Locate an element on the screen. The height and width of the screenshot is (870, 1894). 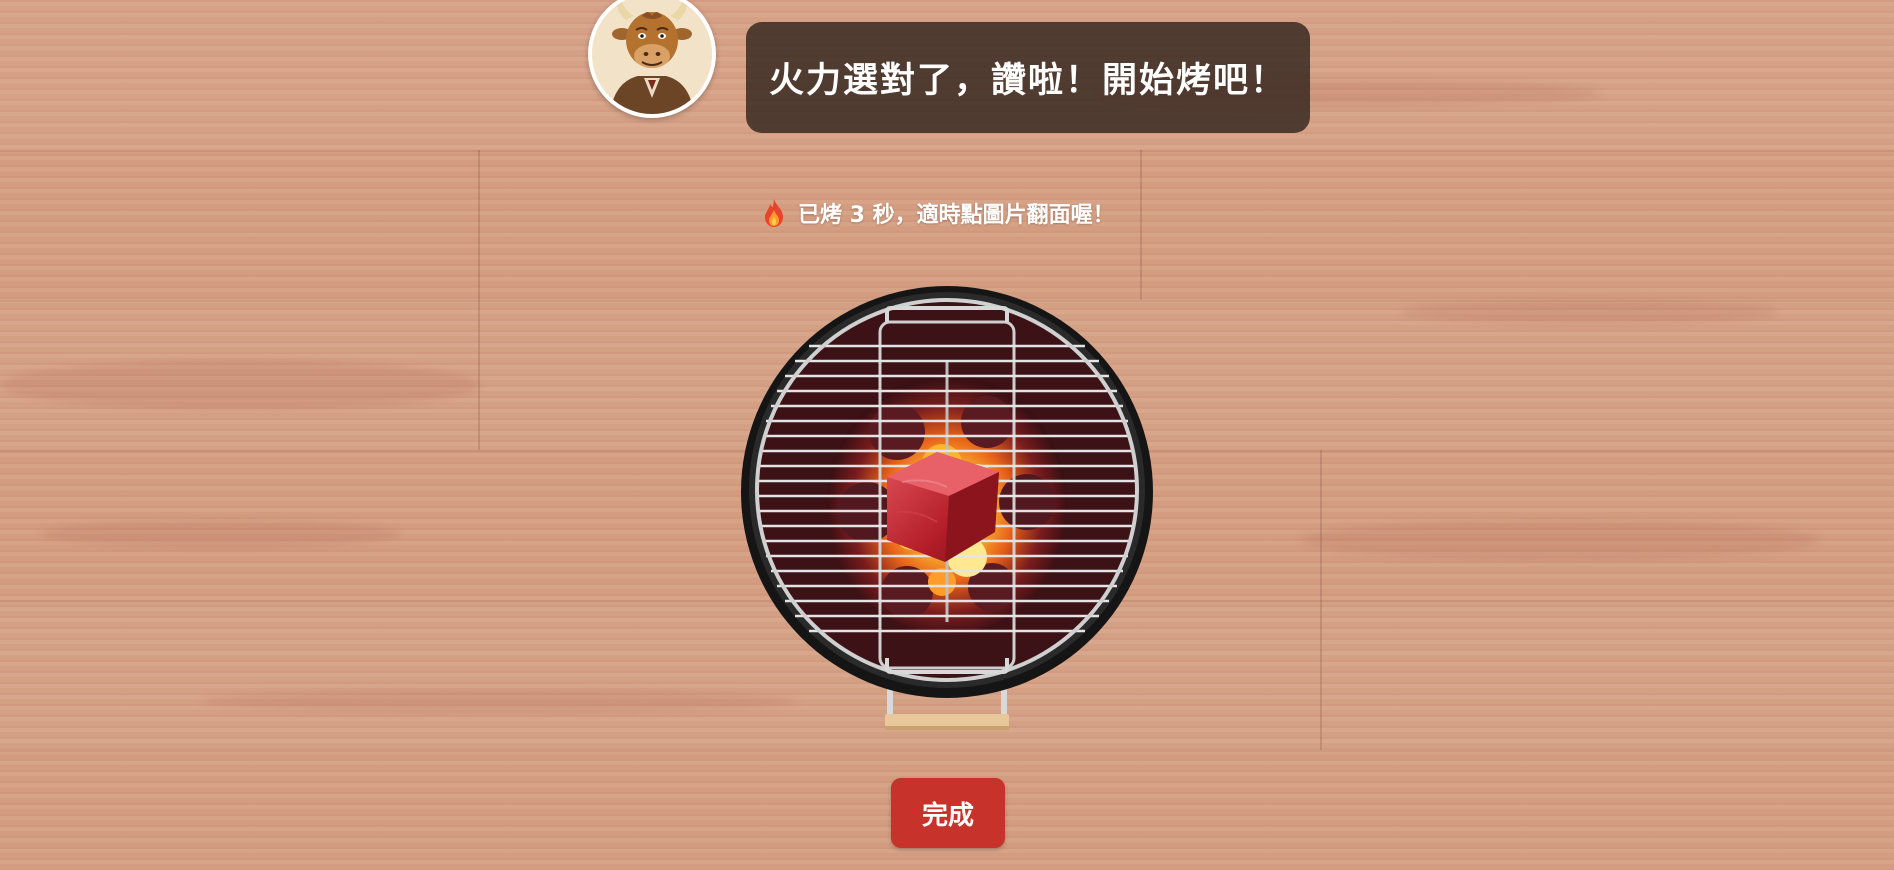
speech-bubble: 火力選對了，讚啦！開始烤吧！ is located at coordinates (1028, 77).